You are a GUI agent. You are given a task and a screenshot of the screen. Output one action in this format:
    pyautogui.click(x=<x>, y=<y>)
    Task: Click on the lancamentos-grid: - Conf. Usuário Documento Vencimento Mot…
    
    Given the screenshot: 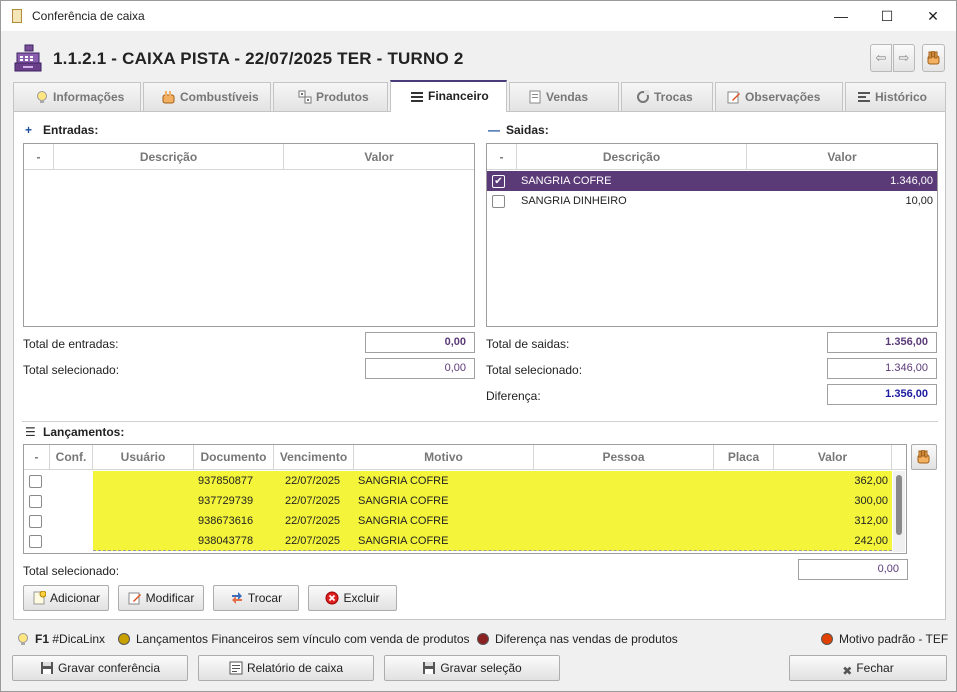 What is the action you would take?
    pyautogui.click(x=465, y=499)
    